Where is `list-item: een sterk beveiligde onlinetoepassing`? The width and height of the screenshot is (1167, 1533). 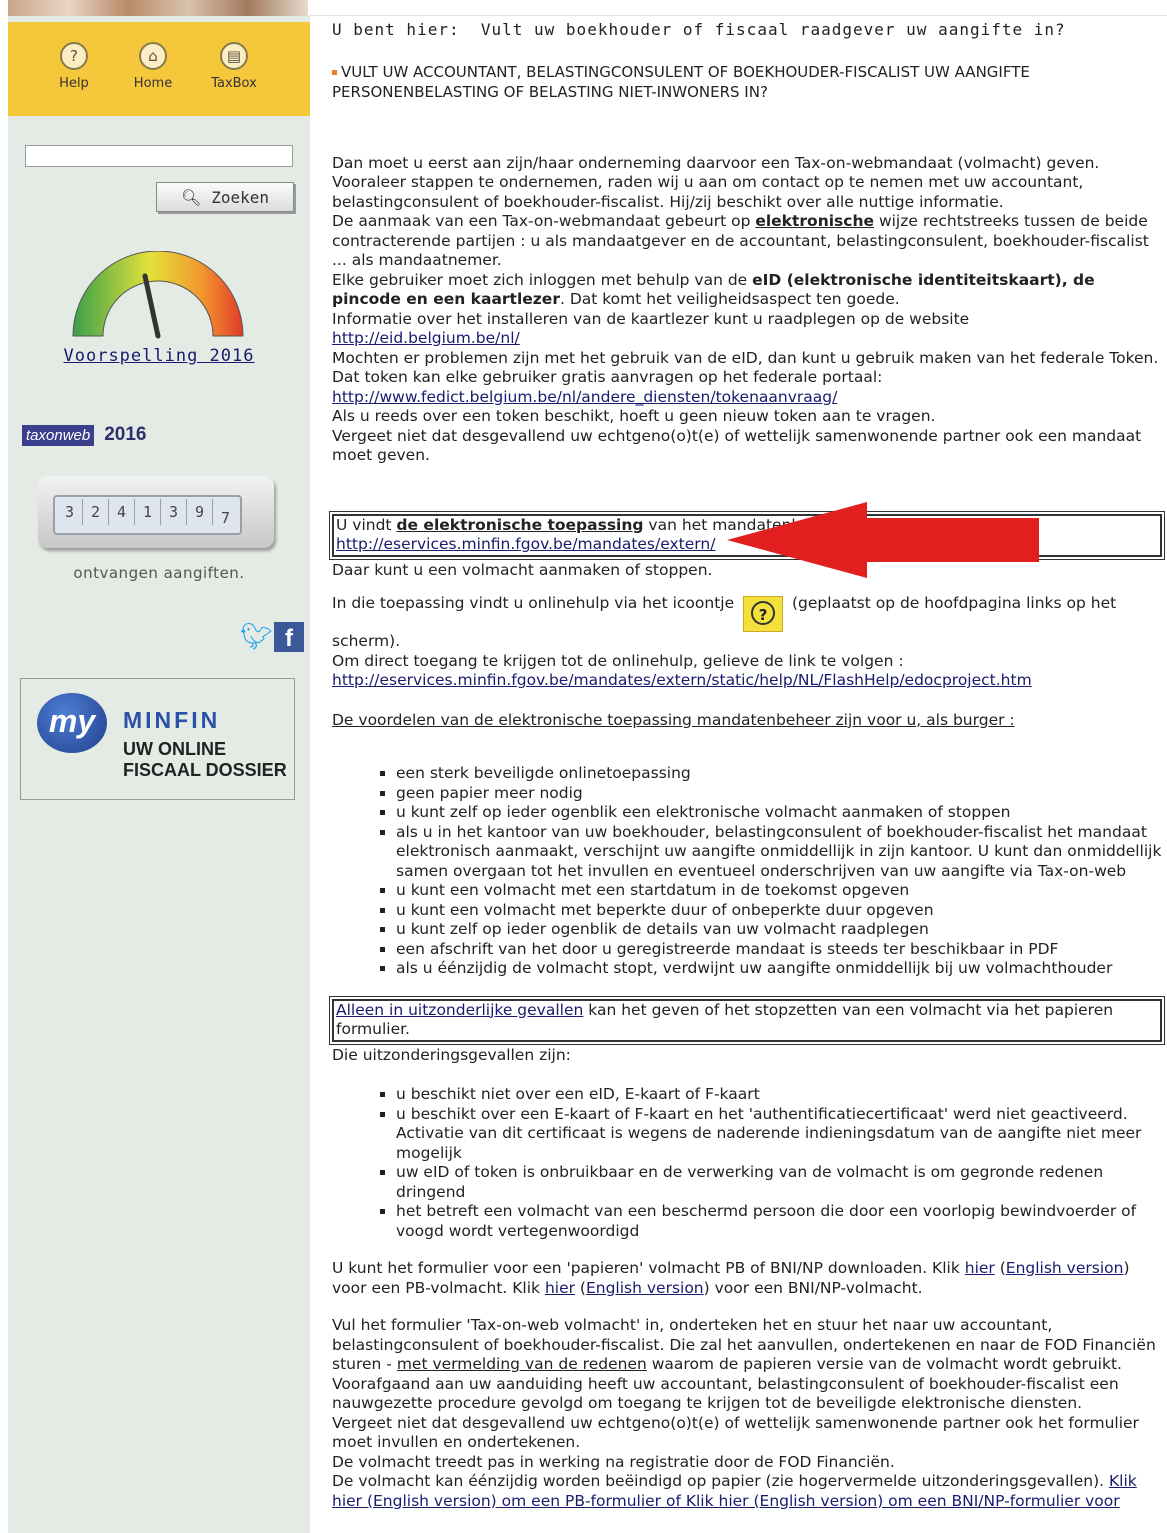
list-item: een sterk beveiligde onlinetoepassing is located at coordinates (779, 774).